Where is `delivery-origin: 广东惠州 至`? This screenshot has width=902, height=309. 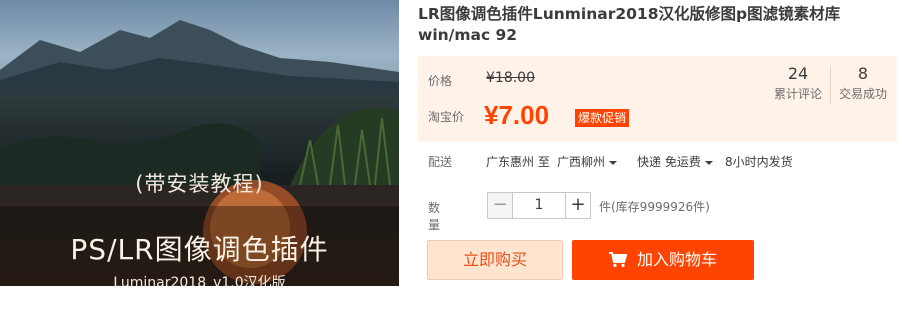
delivery-origin: 广东惠州 至 is located at coordinates (518, 162).